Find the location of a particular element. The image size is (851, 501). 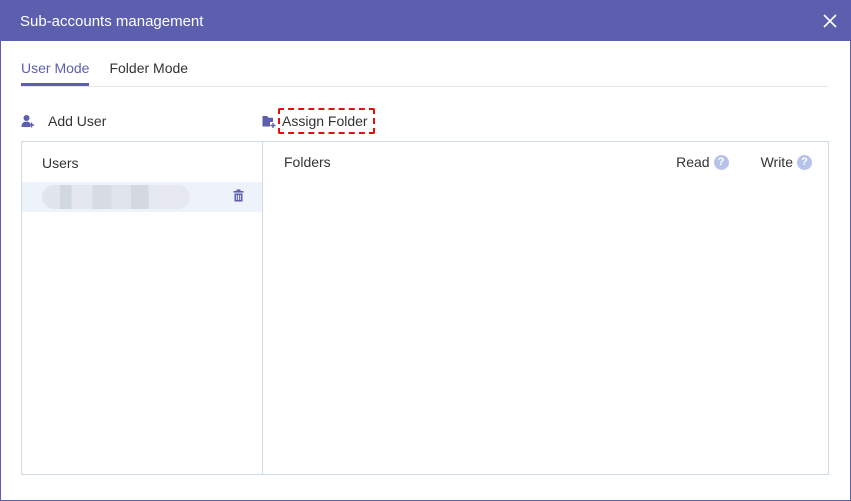

trash-icon is located at coordinates (238, 195).